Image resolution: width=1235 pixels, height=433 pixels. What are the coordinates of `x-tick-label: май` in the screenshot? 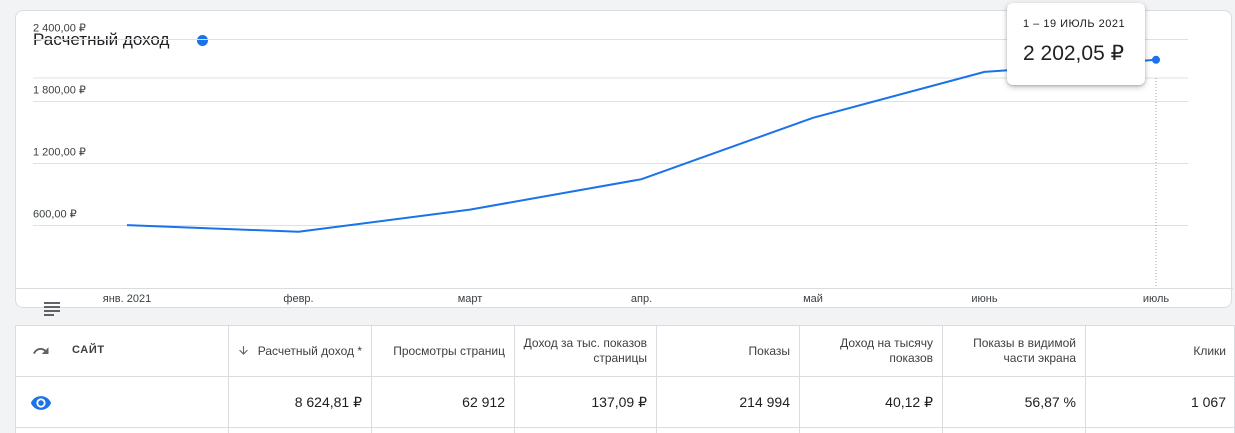 It's located at (813, 299).